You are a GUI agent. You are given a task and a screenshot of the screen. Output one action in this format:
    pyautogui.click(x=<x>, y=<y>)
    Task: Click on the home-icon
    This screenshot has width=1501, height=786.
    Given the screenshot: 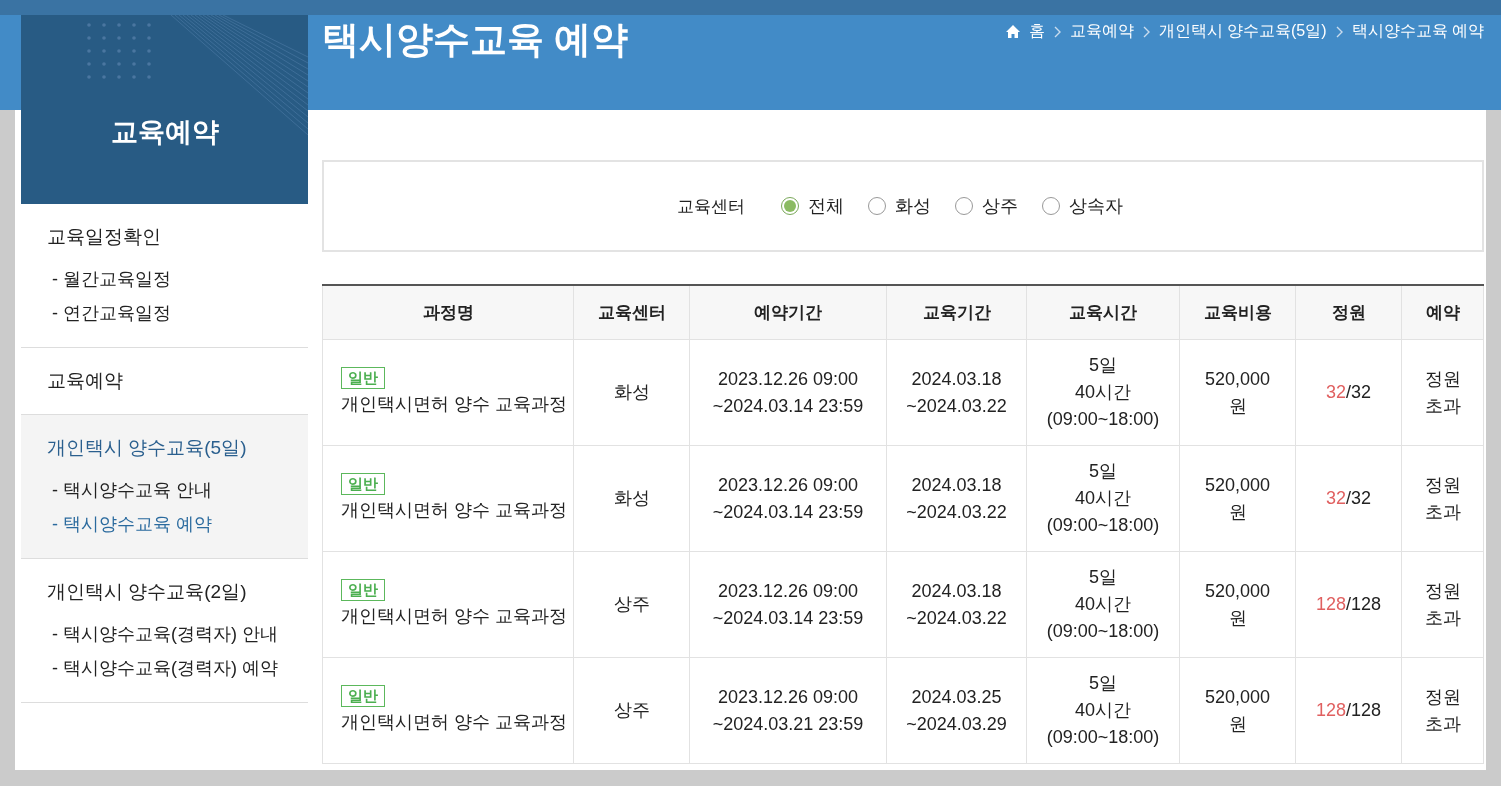 What is the action you would take?
    pyautogui.click(x=1012, y=31)
    